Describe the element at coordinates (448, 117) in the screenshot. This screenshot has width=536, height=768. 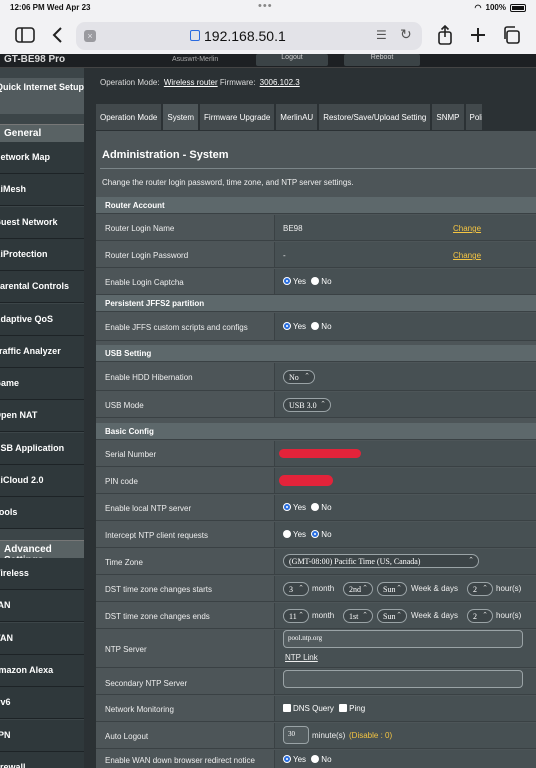
I see `tab-snmp: SNMP` at that location.